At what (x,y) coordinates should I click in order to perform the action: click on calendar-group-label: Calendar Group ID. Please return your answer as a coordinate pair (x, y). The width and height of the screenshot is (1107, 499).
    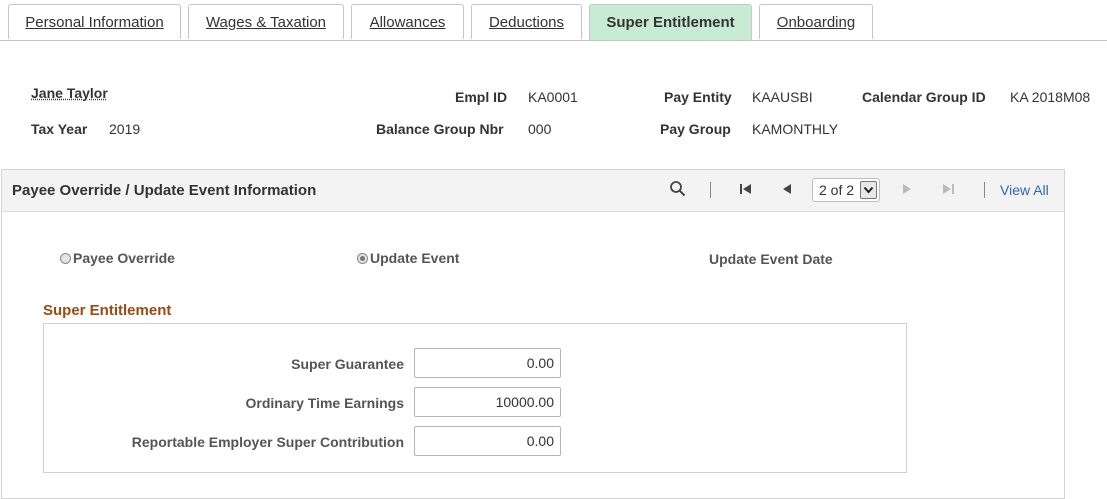
    Looking at the image, I should click on (924, 97).